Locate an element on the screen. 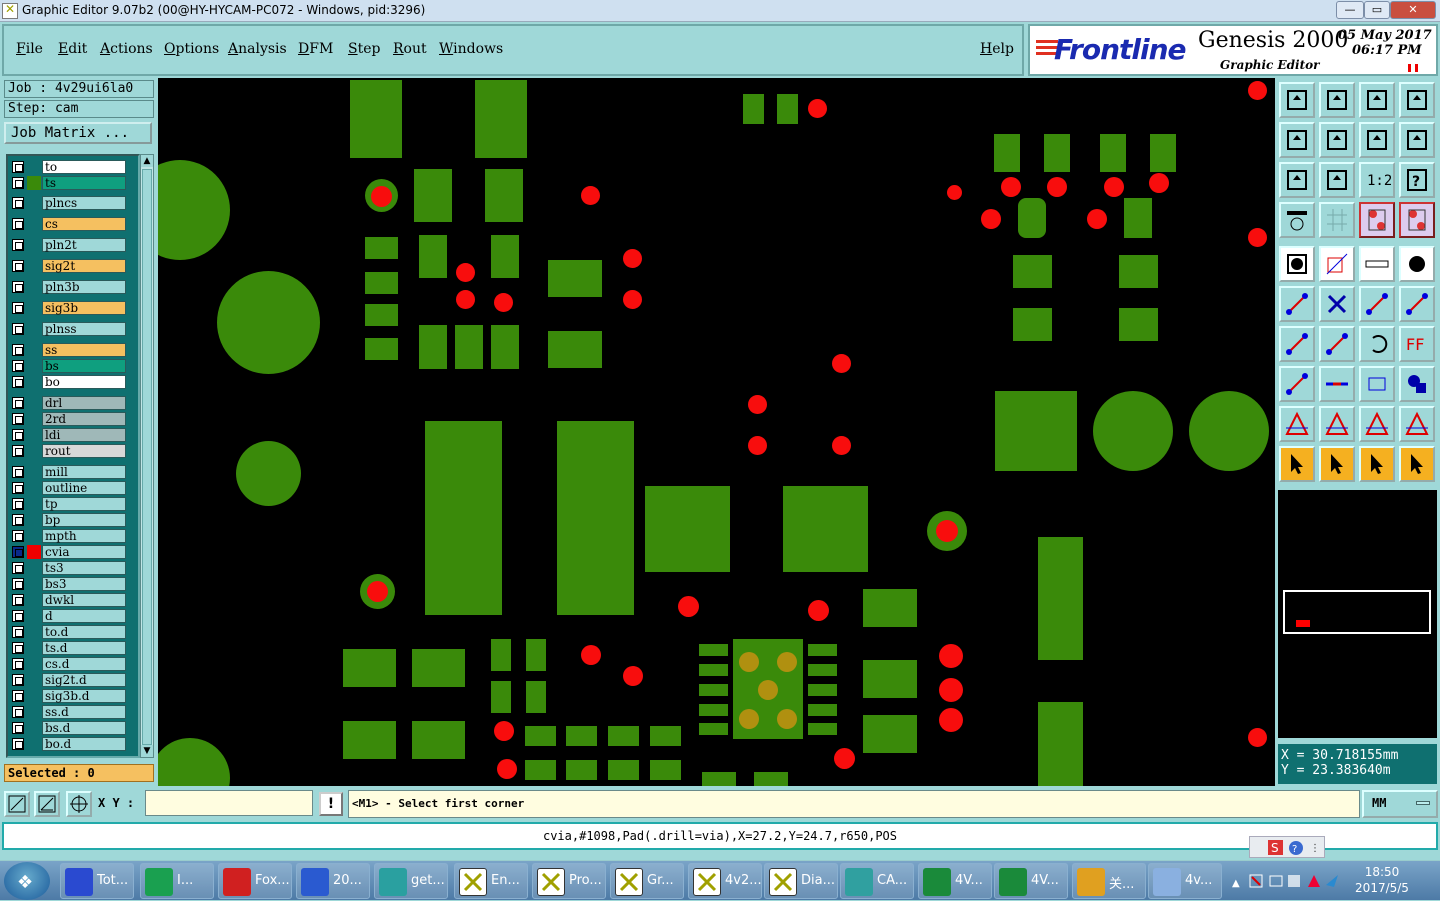 This screenshot has width=1440, height=901. window-icon is located at coordinates (1417, 100).